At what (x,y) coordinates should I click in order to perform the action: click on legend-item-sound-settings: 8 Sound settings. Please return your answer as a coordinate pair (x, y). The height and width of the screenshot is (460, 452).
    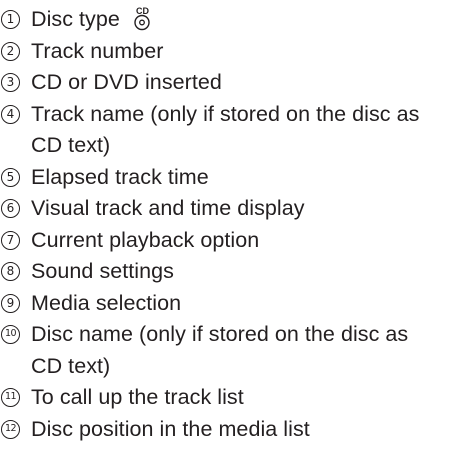
    Looking at the image, I should click on (226, 272).